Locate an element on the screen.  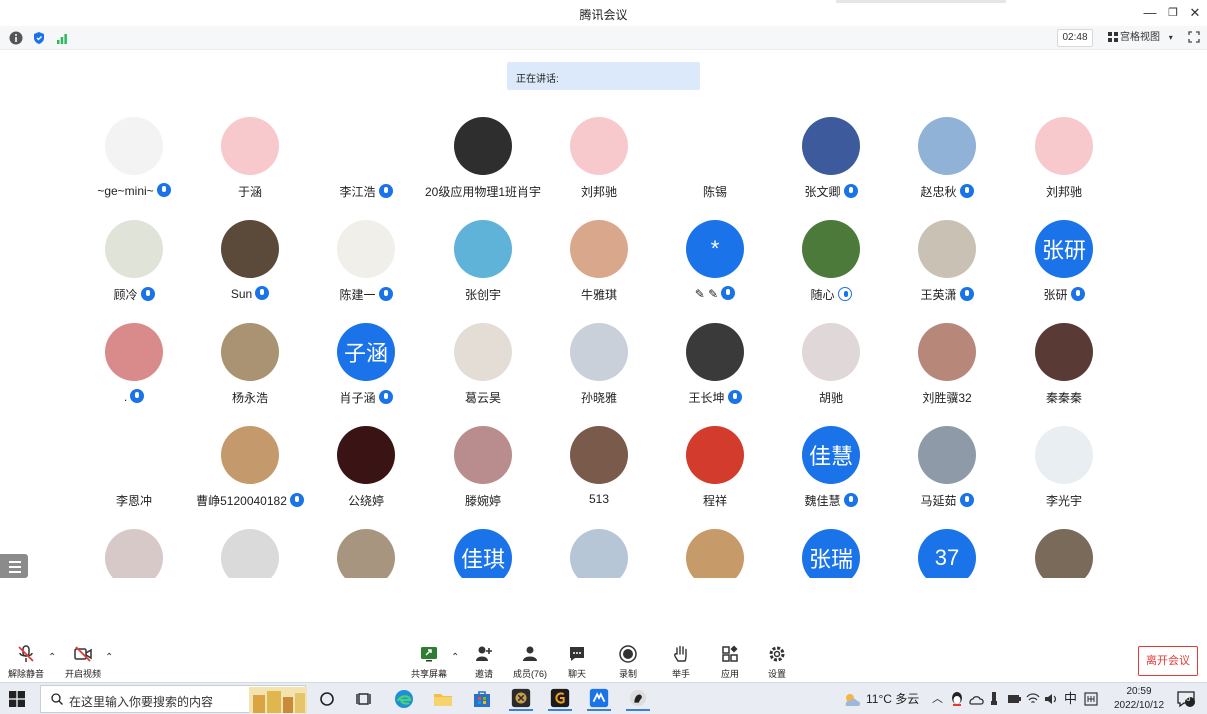
participant-tile: 程祥 is located at coordinates (715, 468).